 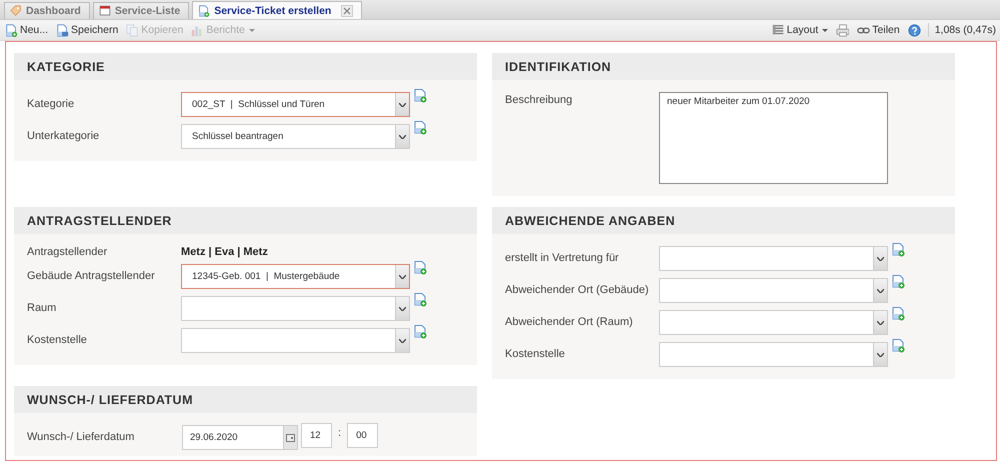 I want to click on copy-icon, so click(x=133, y=30).